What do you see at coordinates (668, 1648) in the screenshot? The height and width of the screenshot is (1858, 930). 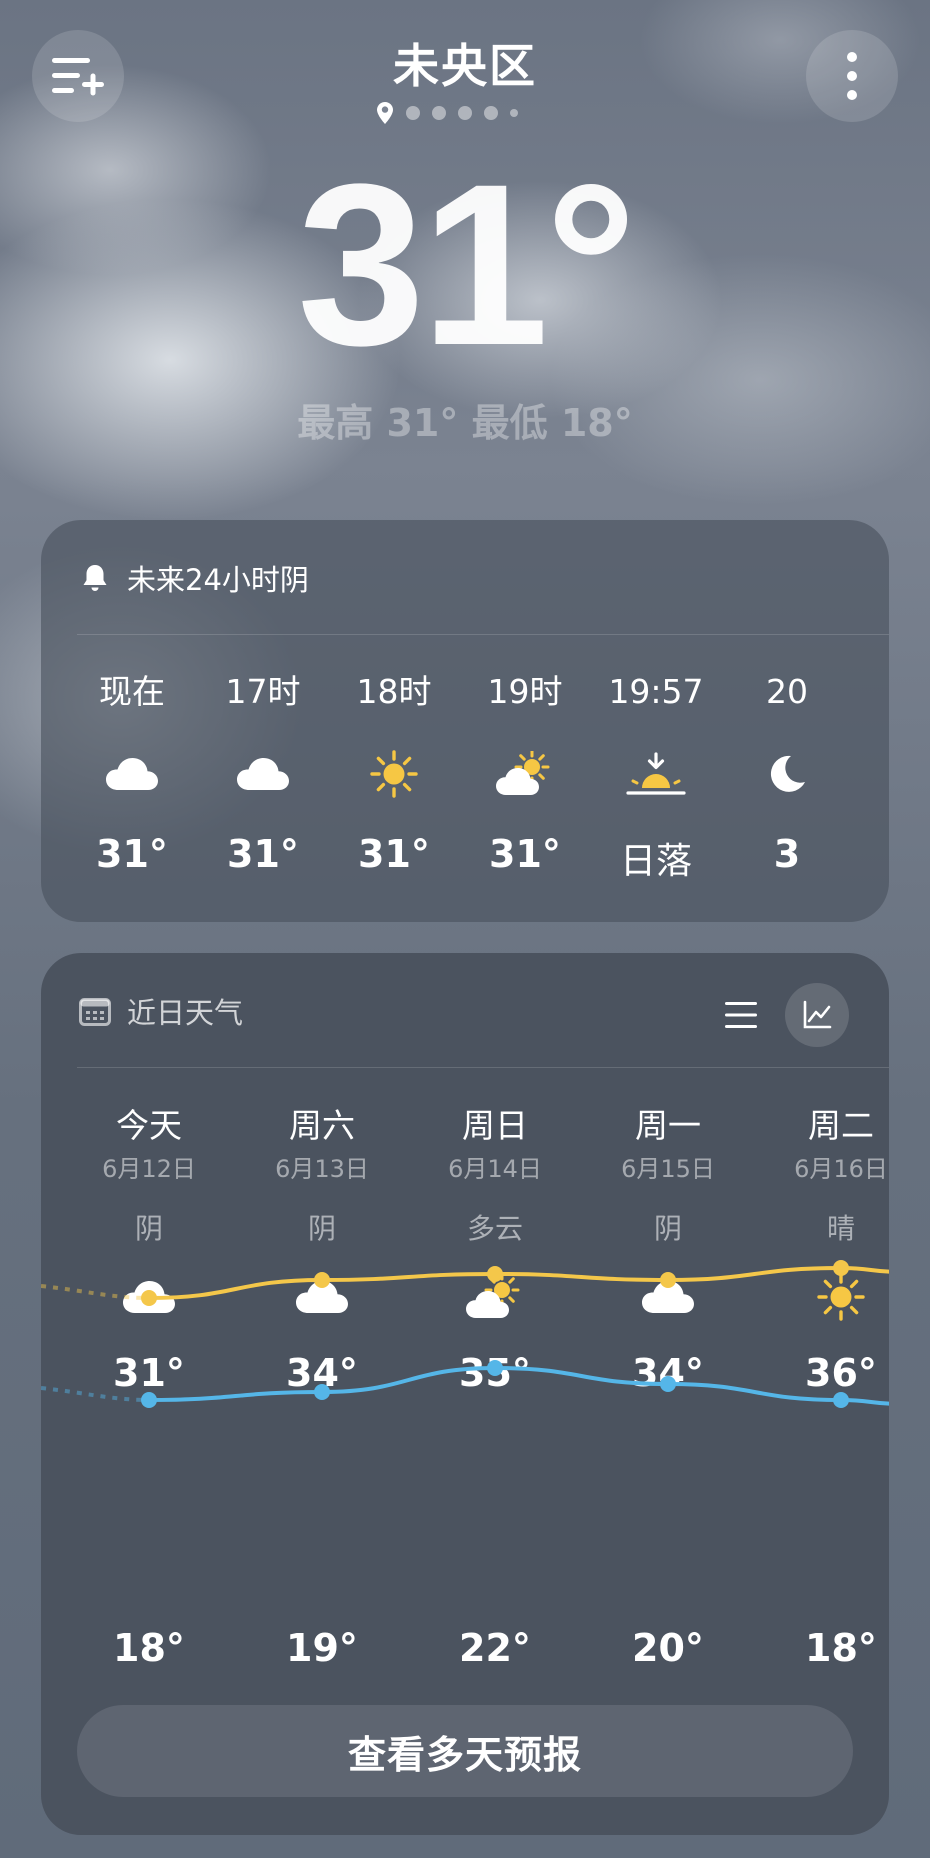 I see `day-low: 20°` at bounding box center [668, 1648].